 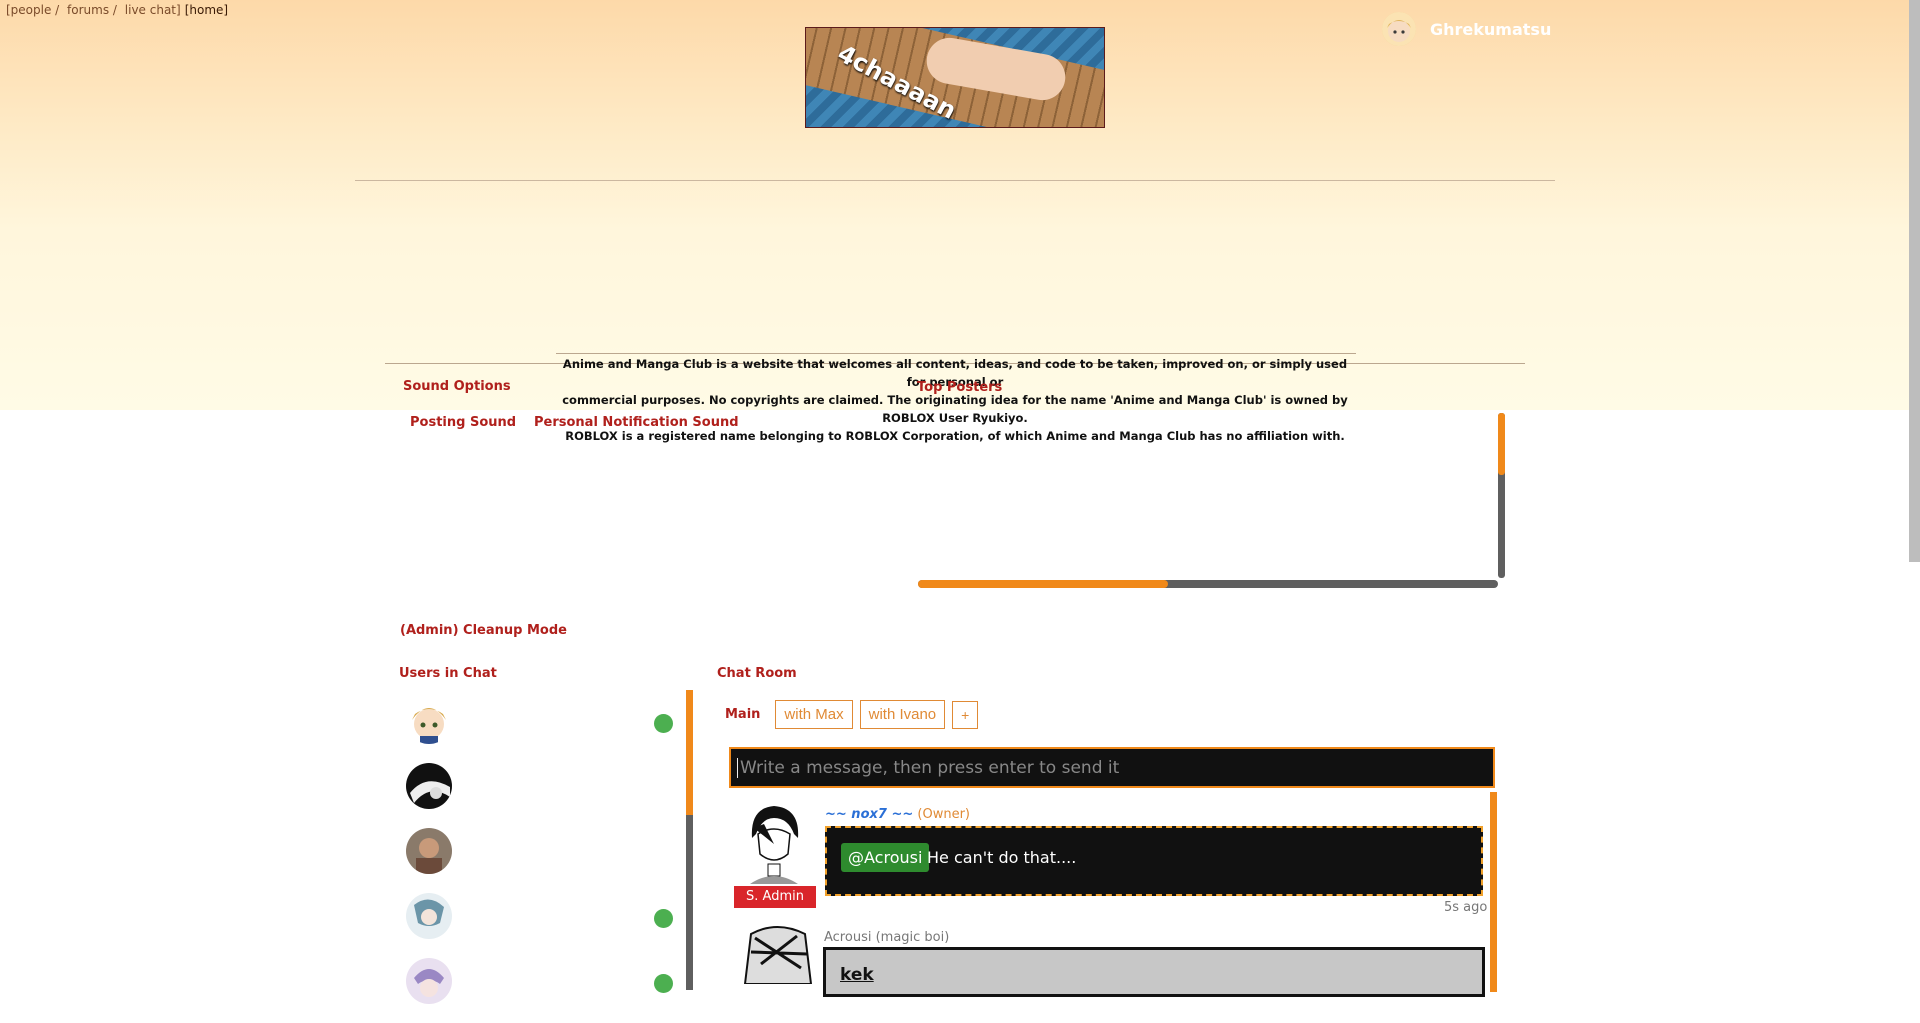 I want to click on tab-with-max: with Max, so click(x=814, y=714).